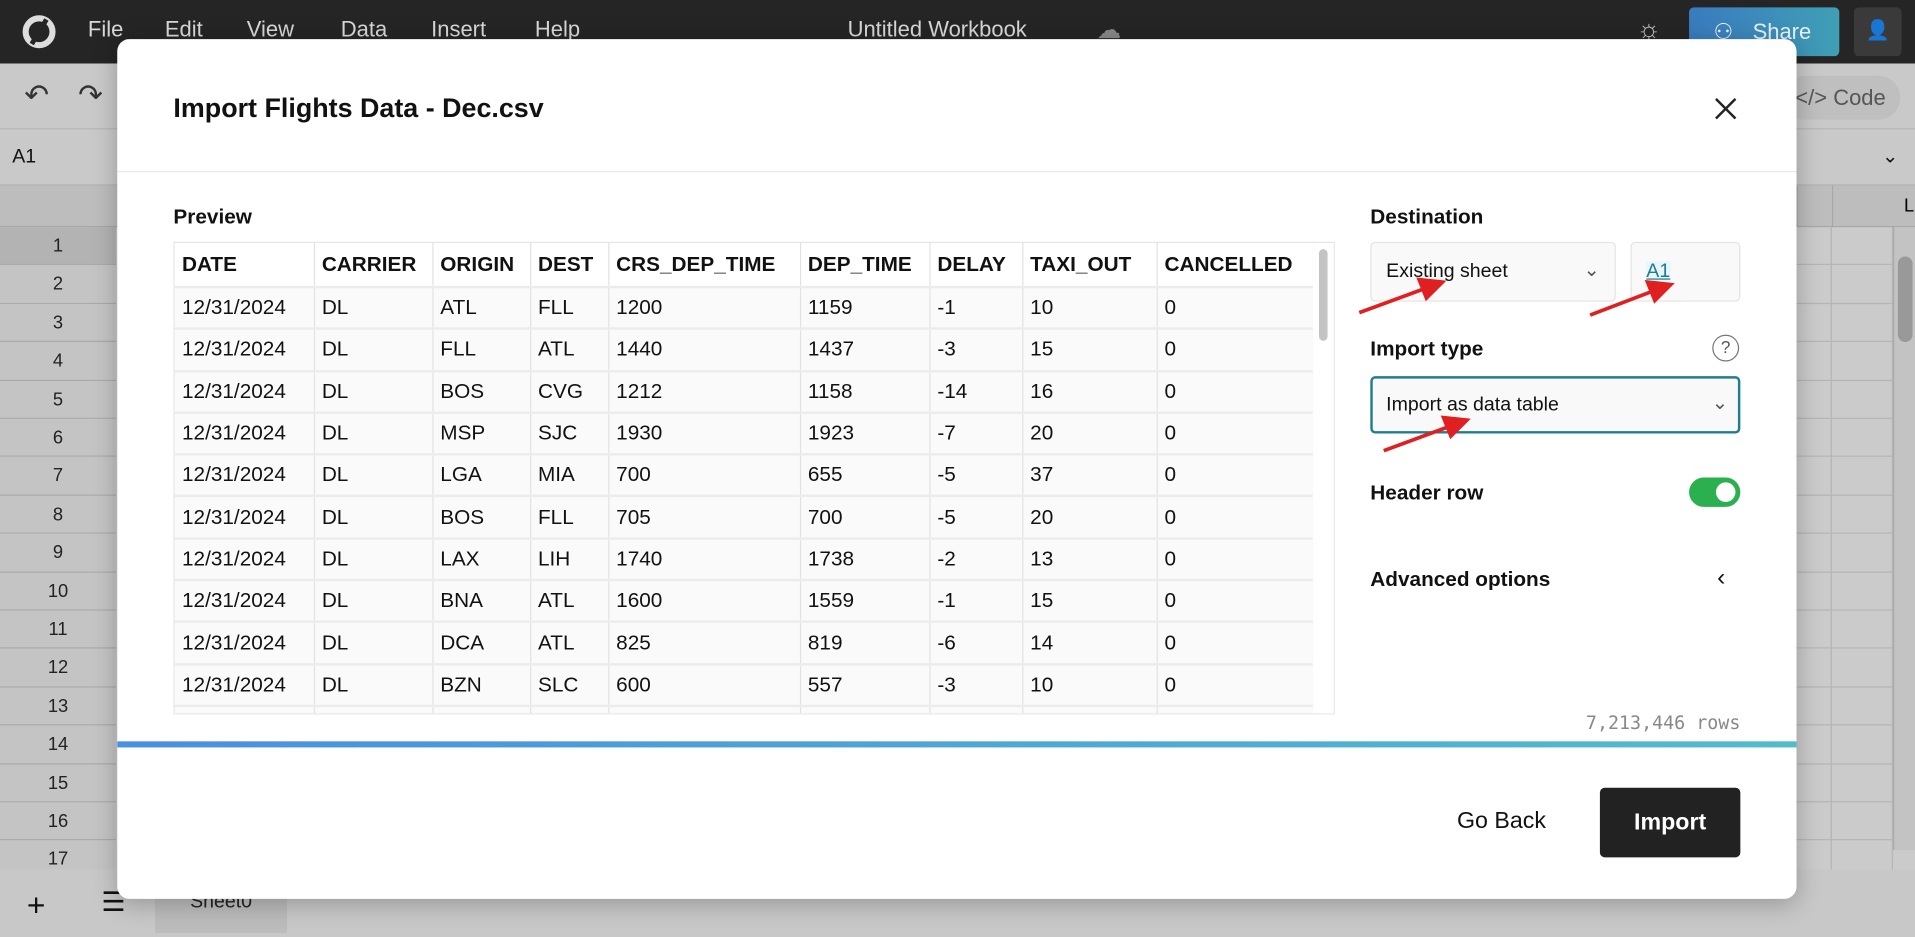 The height and width of the screenshot is (937, 1915). Describe the element at coordinates (58, 399) in the screenshot. I see `row-header: 5` at that location.